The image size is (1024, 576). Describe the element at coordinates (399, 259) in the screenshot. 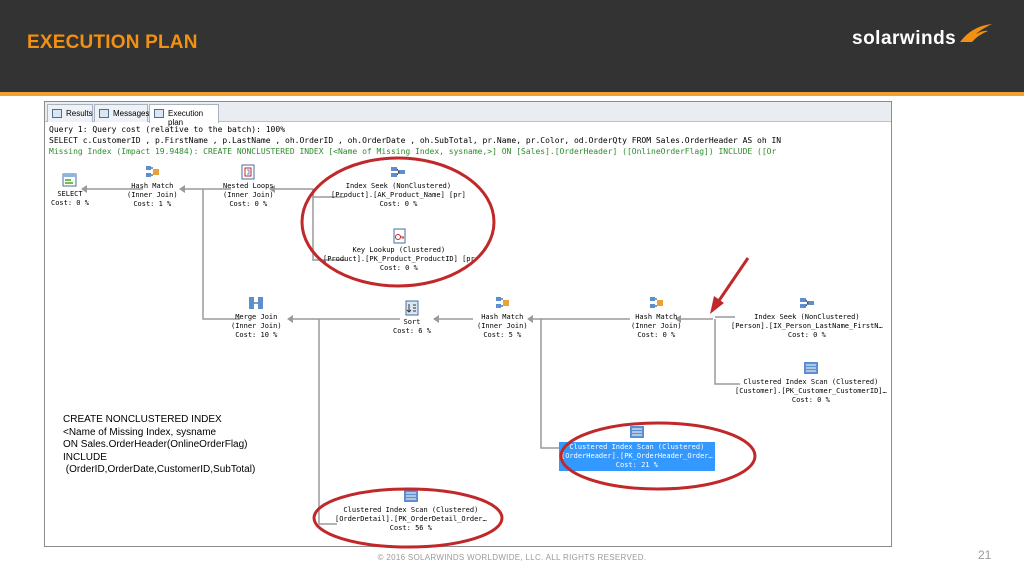

I see `node-detail: [Product].[PK_Product_ProductID] [pr` at that location.